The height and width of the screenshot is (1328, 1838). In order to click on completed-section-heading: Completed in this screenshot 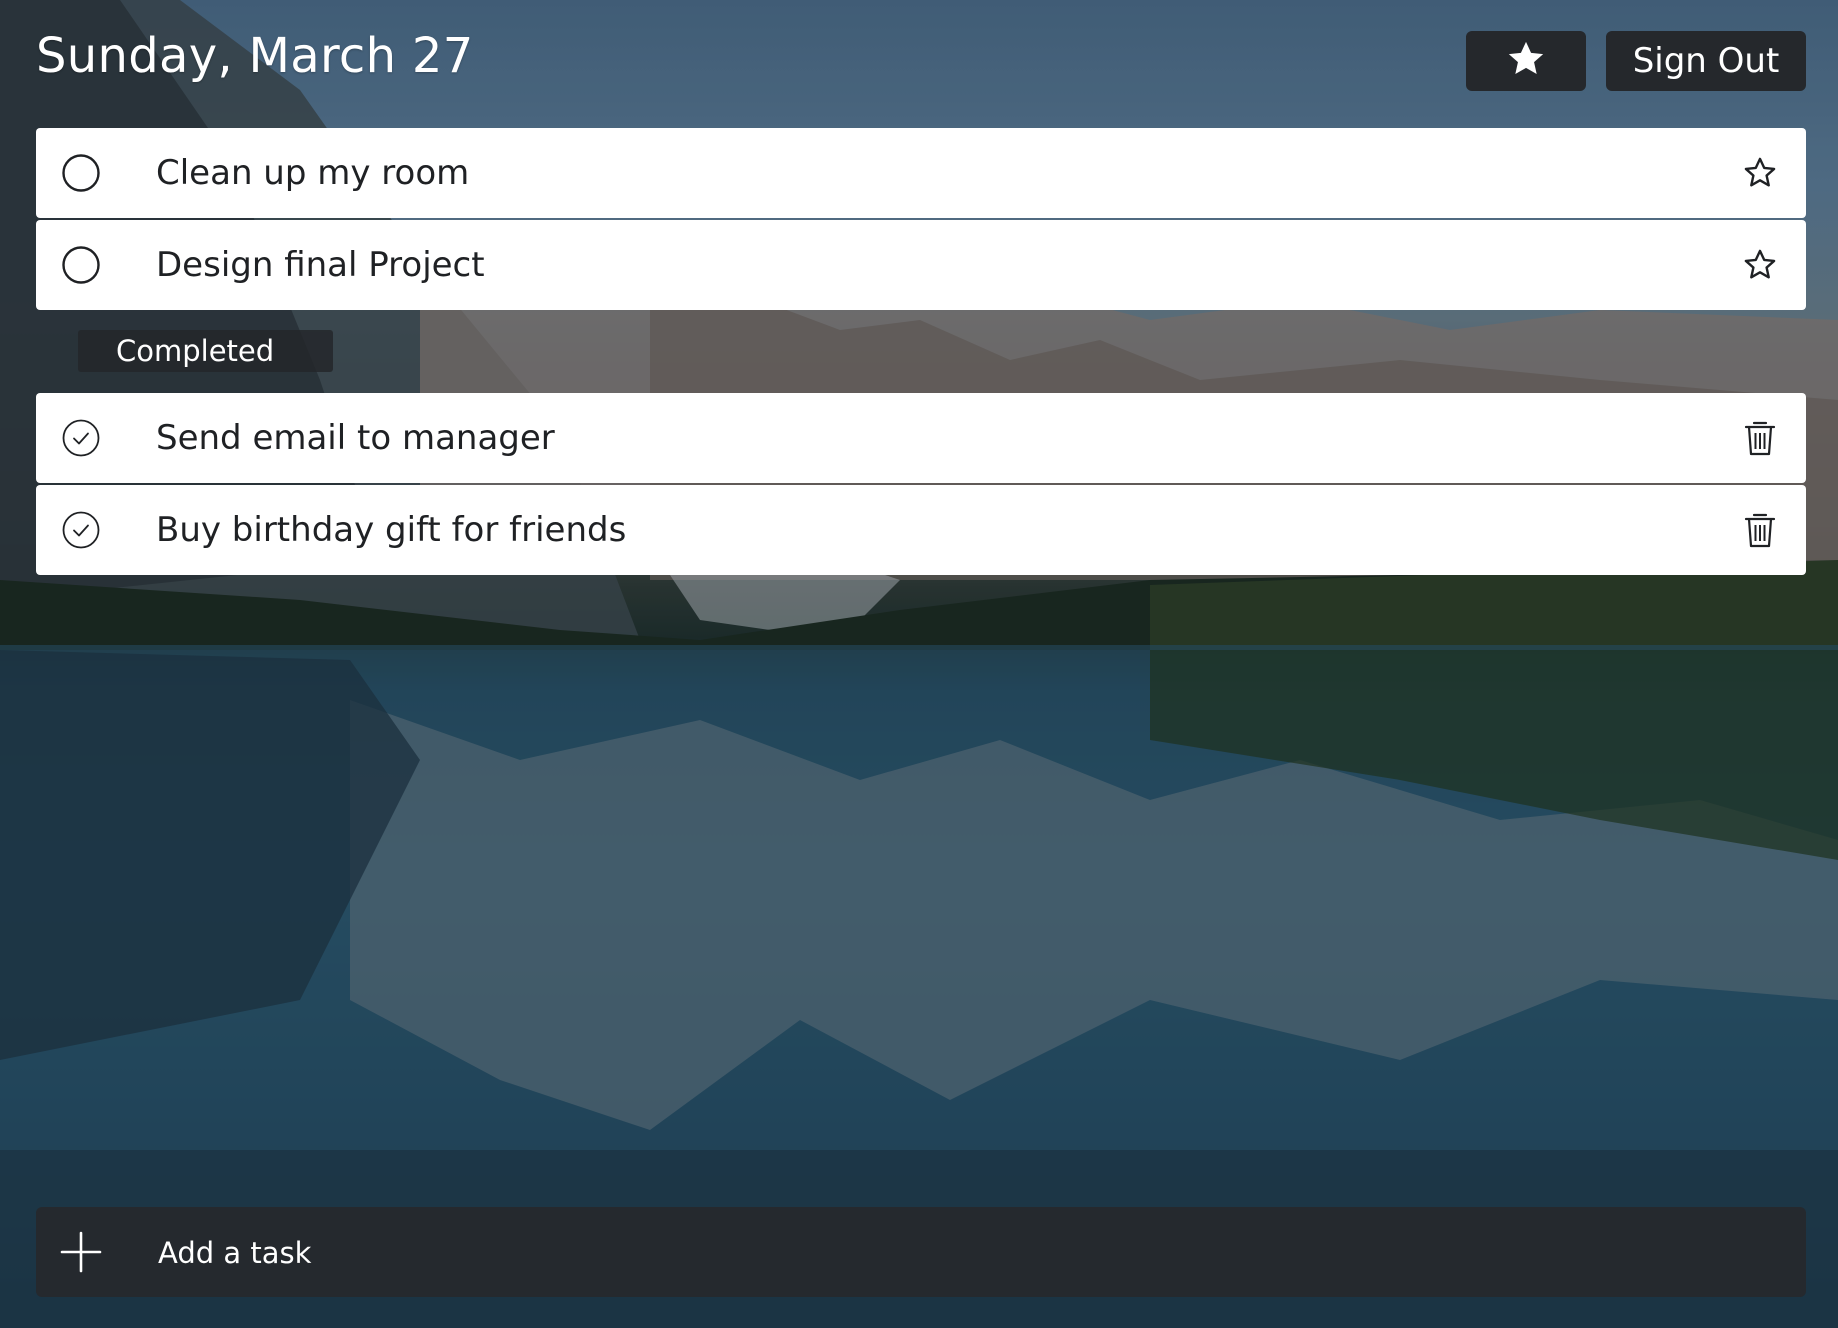, I will do `click(205, 351)`.